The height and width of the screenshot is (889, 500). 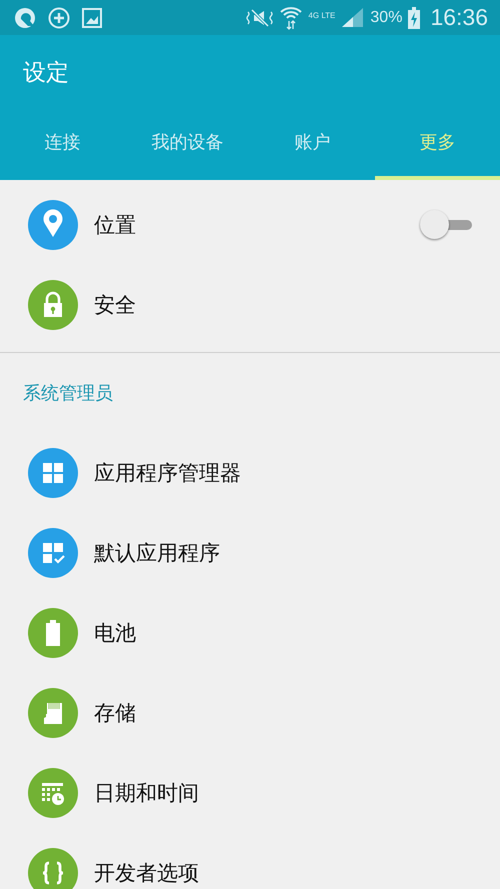 I want to click on setting-item: 安全, so click(x=283, y=305).